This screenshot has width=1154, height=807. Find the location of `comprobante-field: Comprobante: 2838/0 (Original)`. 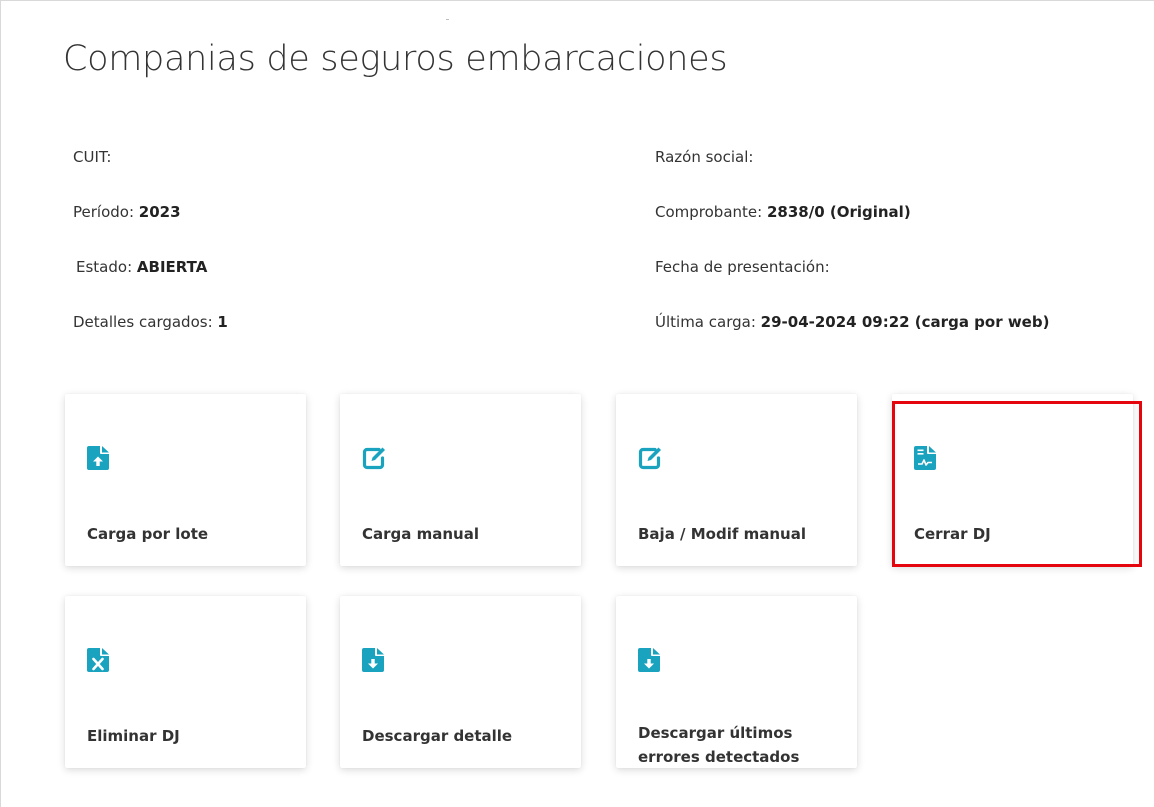

comprobante-field: Comprobante: 2838/0 (Original) is located at coordinates (783, 212).